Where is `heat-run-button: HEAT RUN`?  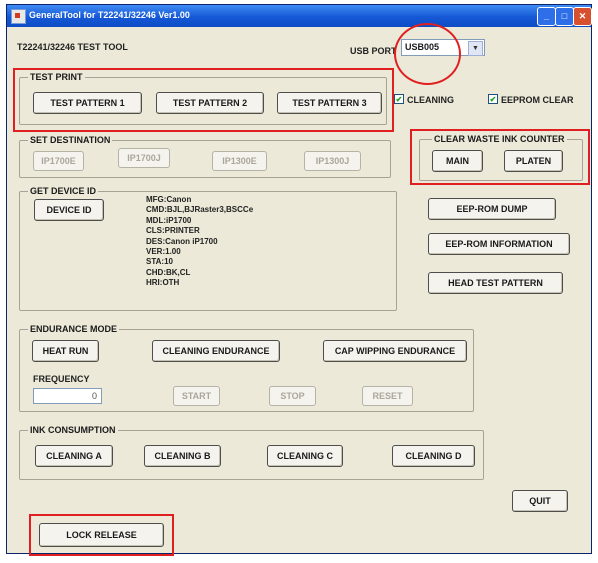
heat-run-button: HEAT RUN is located at coordinates (65, 351).